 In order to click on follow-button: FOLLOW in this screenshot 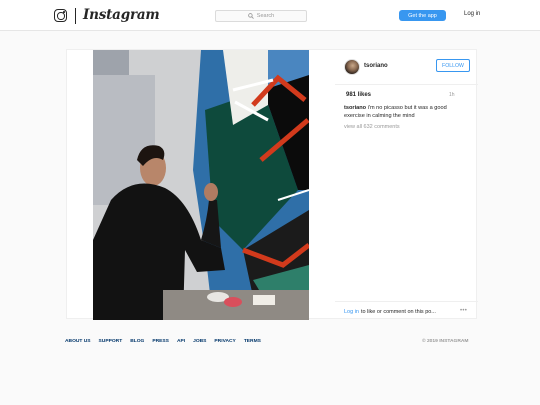, I will do `click(453, 65)`.